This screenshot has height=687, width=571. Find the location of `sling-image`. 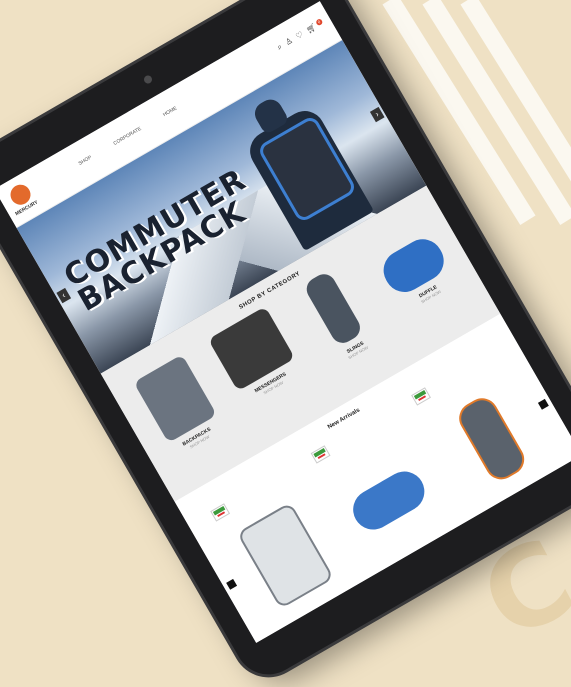

sling-image is located at coordinates (332, 309).